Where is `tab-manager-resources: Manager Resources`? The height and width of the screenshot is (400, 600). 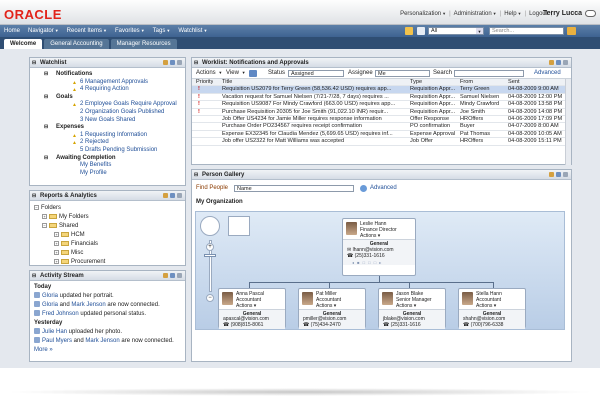 tab-manager-resources: Manager Resources is located at coordinates (143, 44).